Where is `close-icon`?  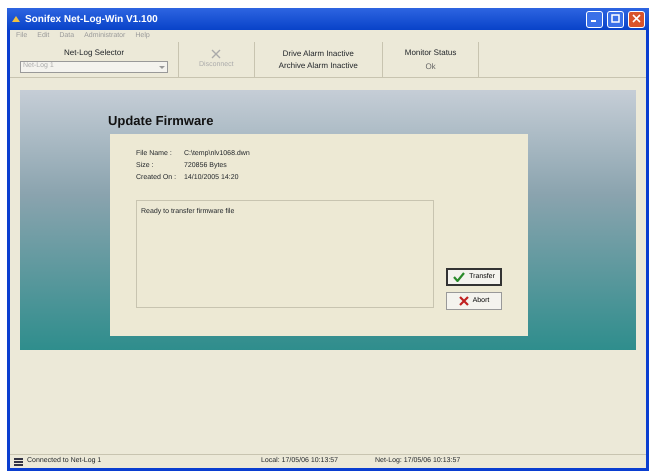 close-icon is located at coordinates (636, 19).